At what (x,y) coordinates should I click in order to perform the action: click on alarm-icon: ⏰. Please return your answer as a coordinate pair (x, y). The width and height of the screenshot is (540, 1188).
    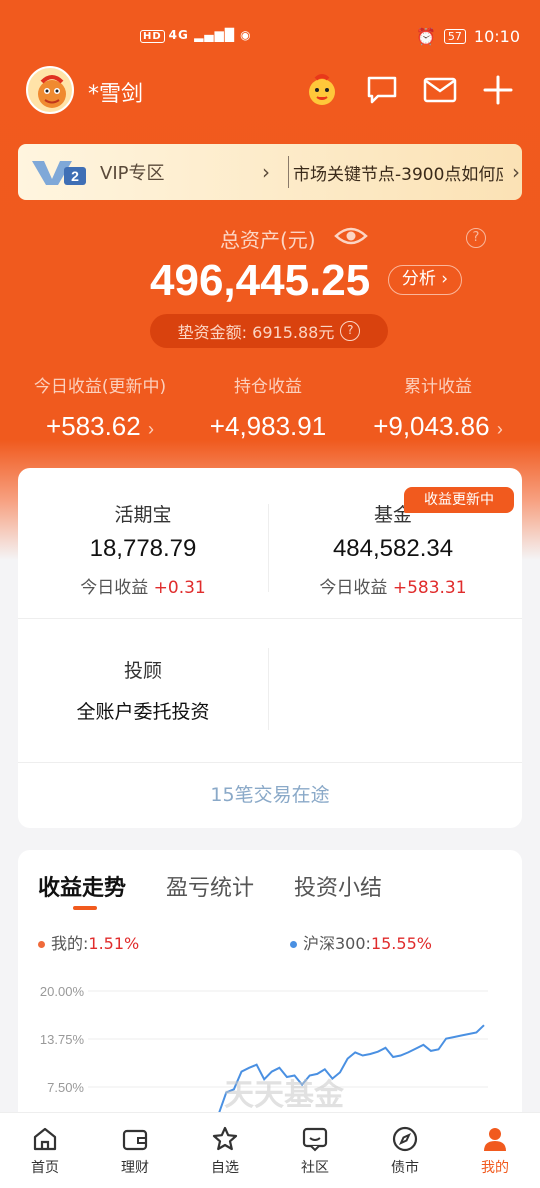
    Looking at the image, I should click on (425, 36).